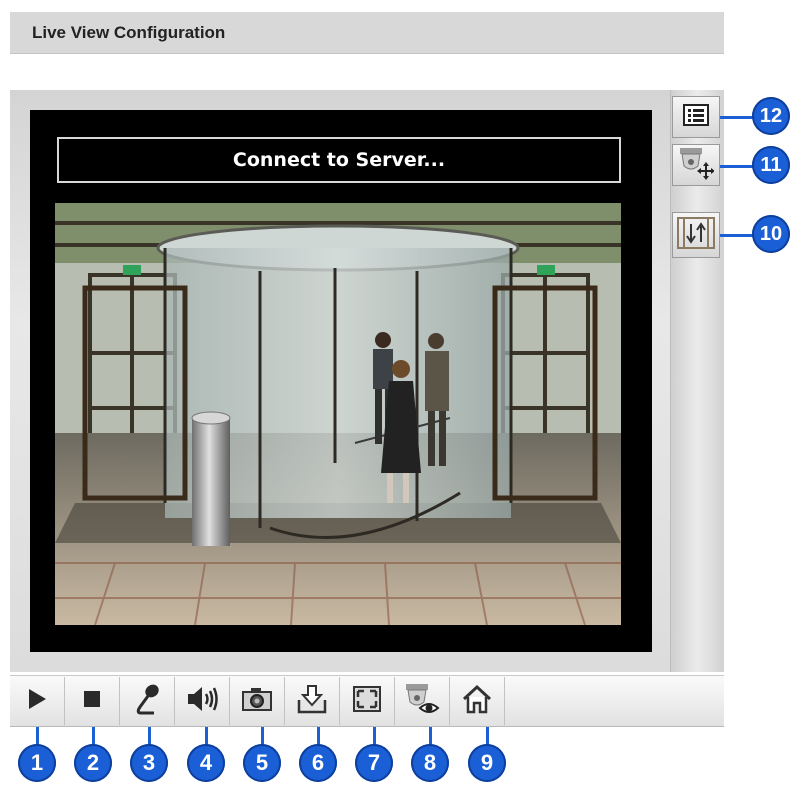 The height and width of the screenshot is (785, 798). I want to click on snapshot-button, so click(257, 701).